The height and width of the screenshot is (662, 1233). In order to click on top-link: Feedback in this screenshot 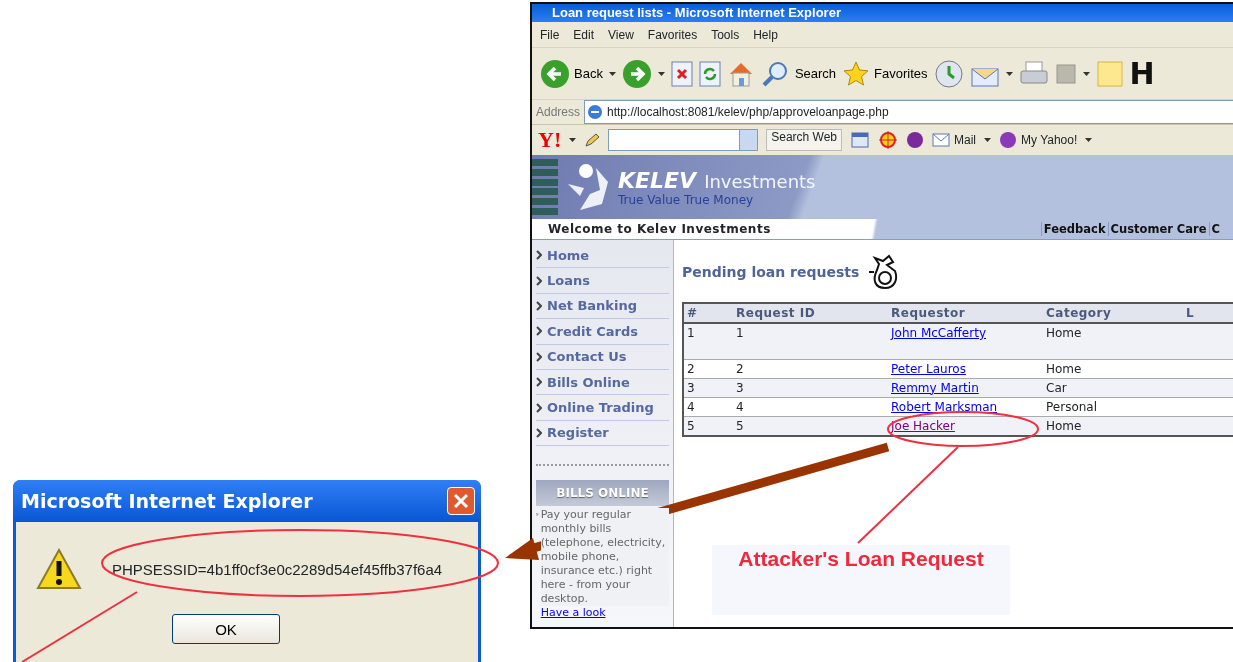, I will do `click(1074, 229)`.